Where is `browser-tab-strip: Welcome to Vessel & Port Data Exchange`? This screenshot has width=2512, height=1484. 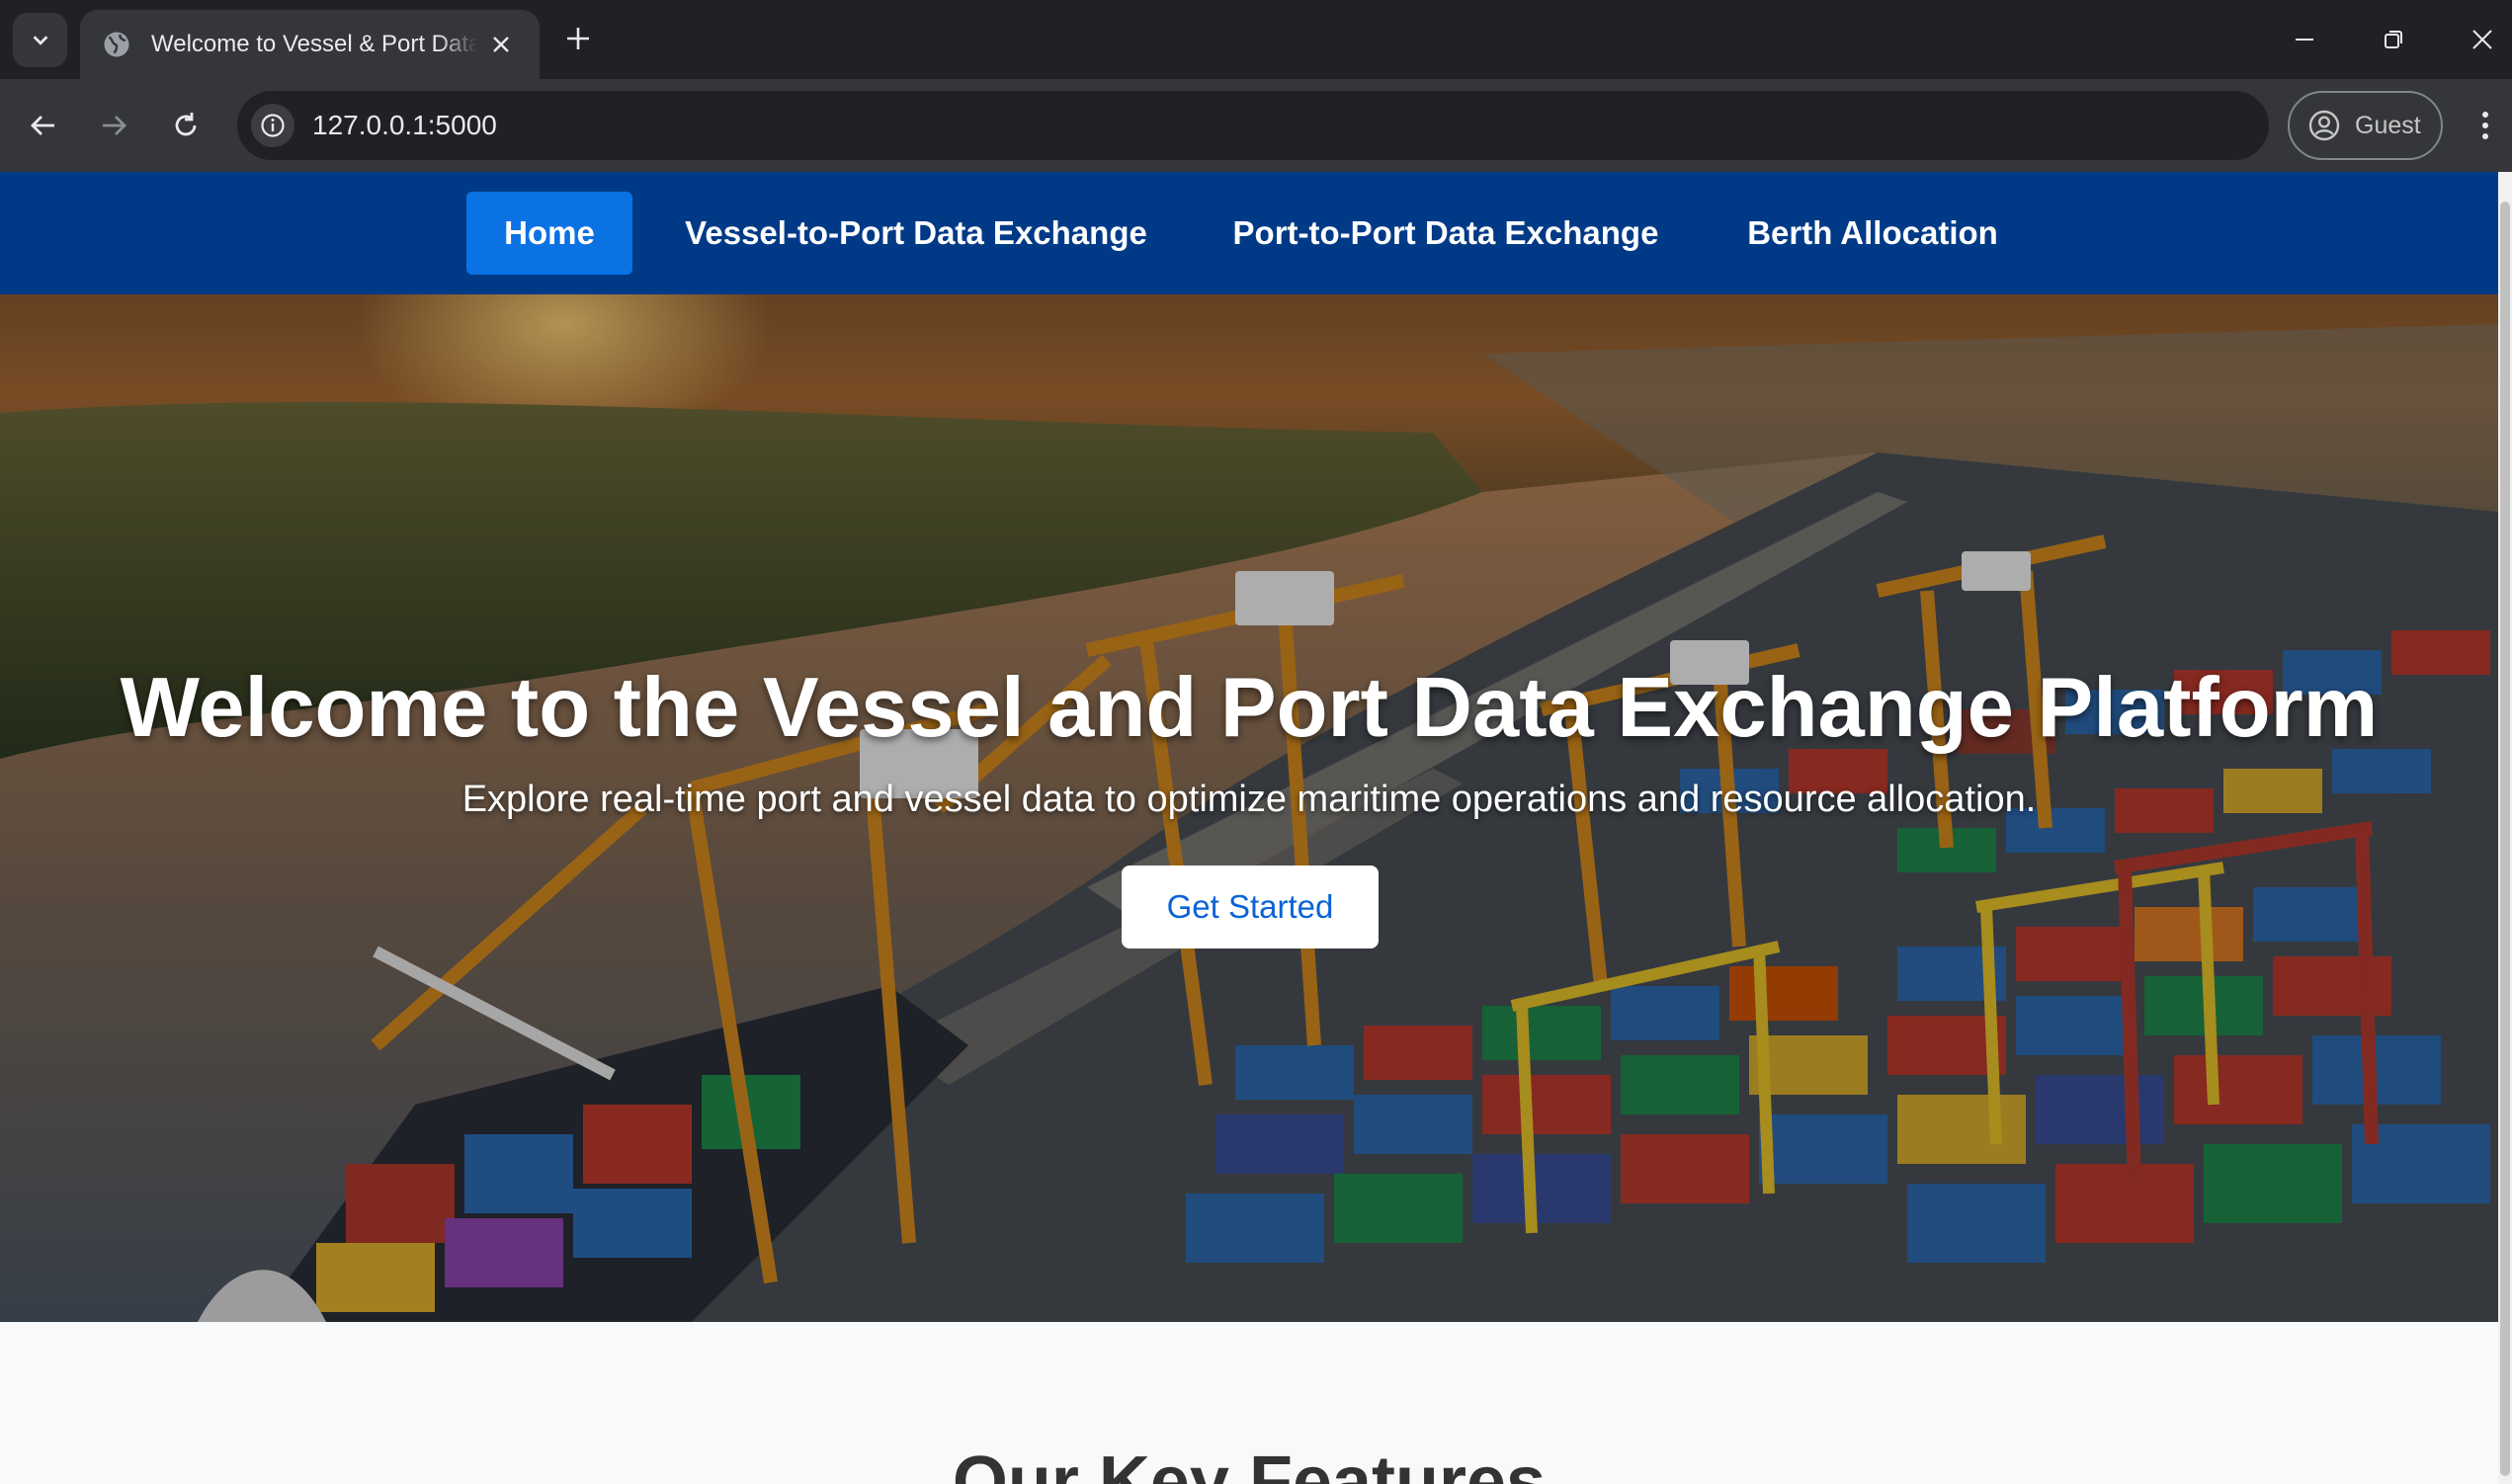
browser-tab-strip: Welcome to Vessel & Port Data Exchange is located at coordinates (1256, 39).